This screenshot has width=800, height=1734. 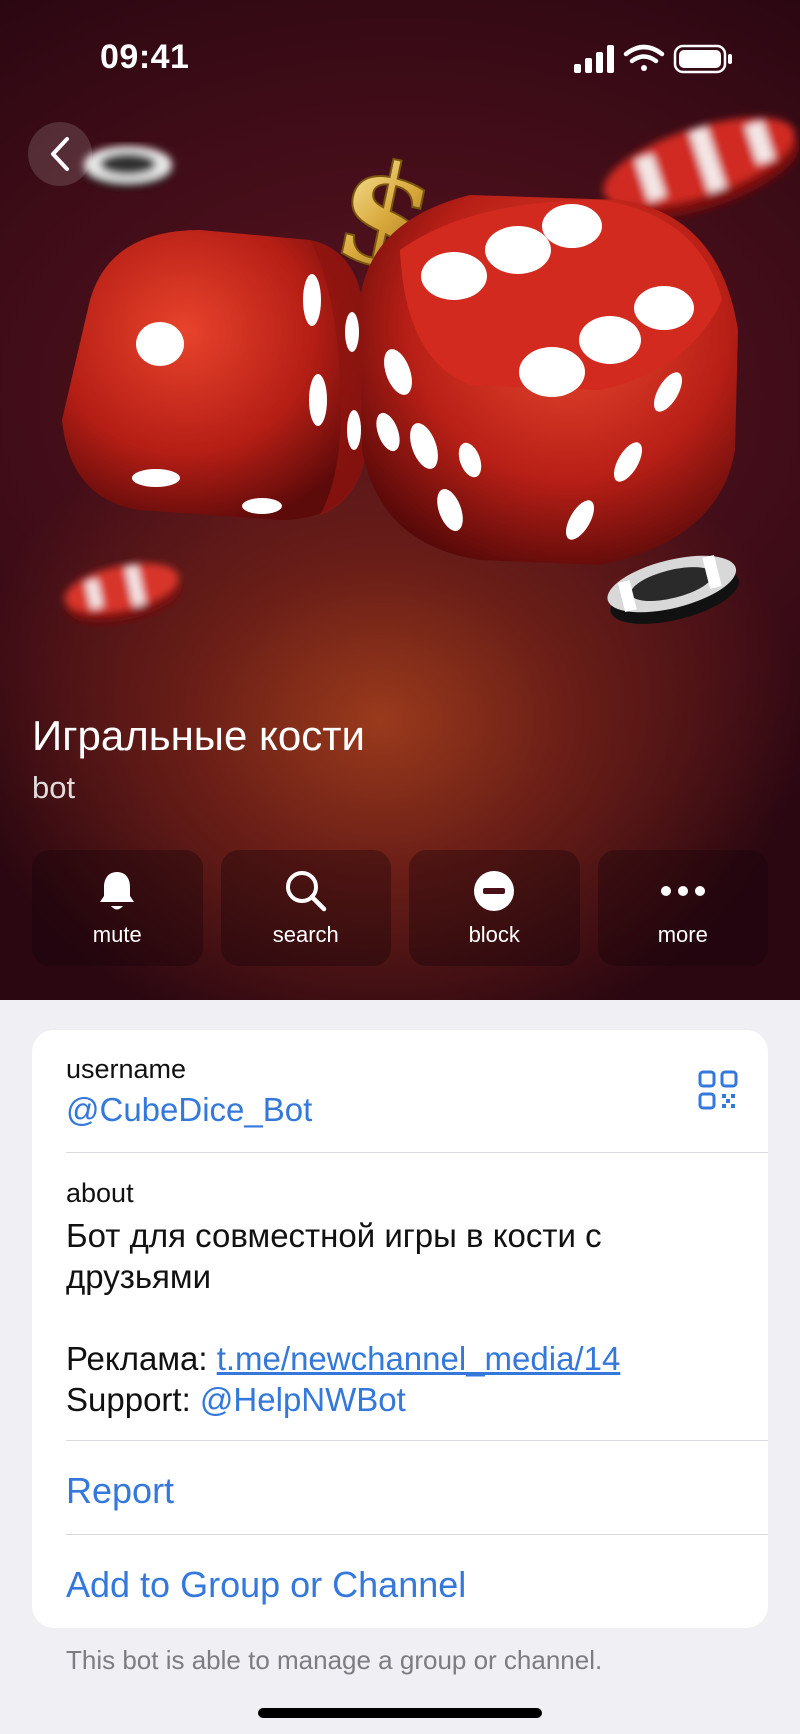 I want to click on mute-label: mute, so click(x=117, y=934).